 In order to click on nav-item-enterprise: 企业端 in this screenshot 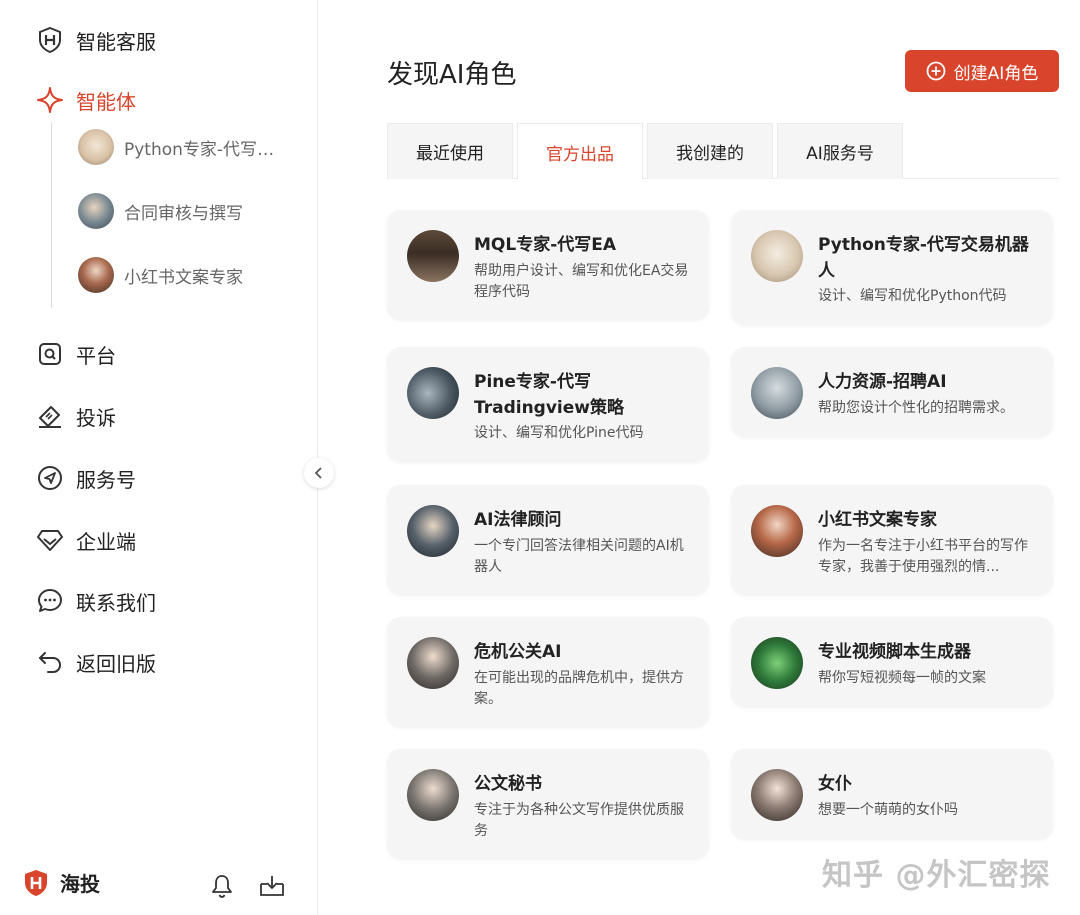, I will do `click(86, 540)`.